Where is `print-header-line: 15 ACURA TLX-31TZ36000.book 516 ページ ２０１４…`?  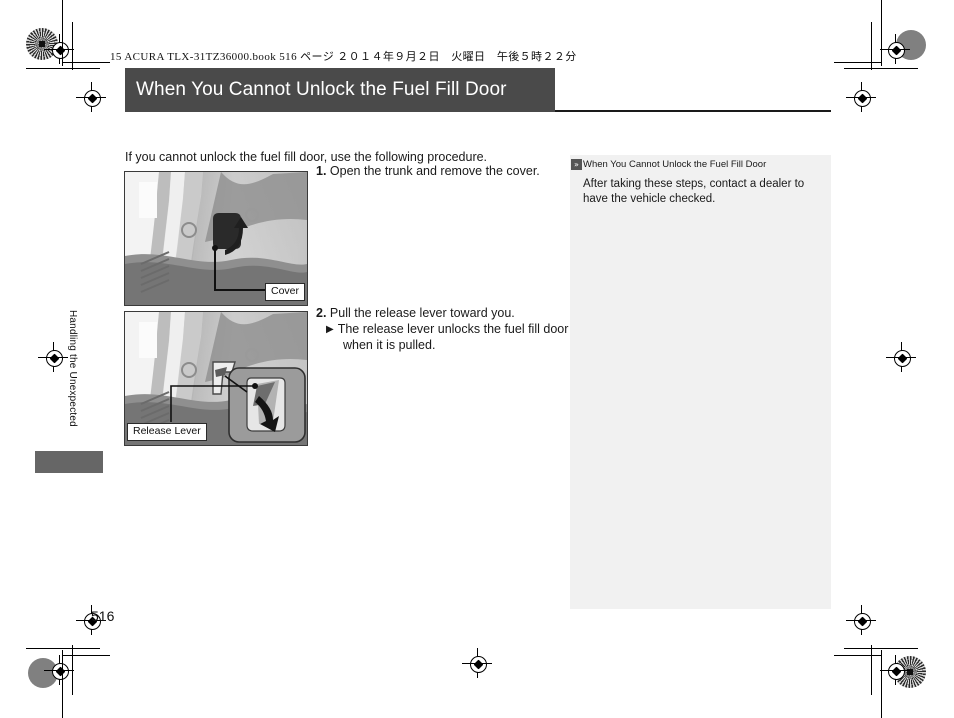 print-header-line: 15 ACURA TLX-31TZ36000.book 516 ページ ２０１４… is located at coordinates (343, 57).